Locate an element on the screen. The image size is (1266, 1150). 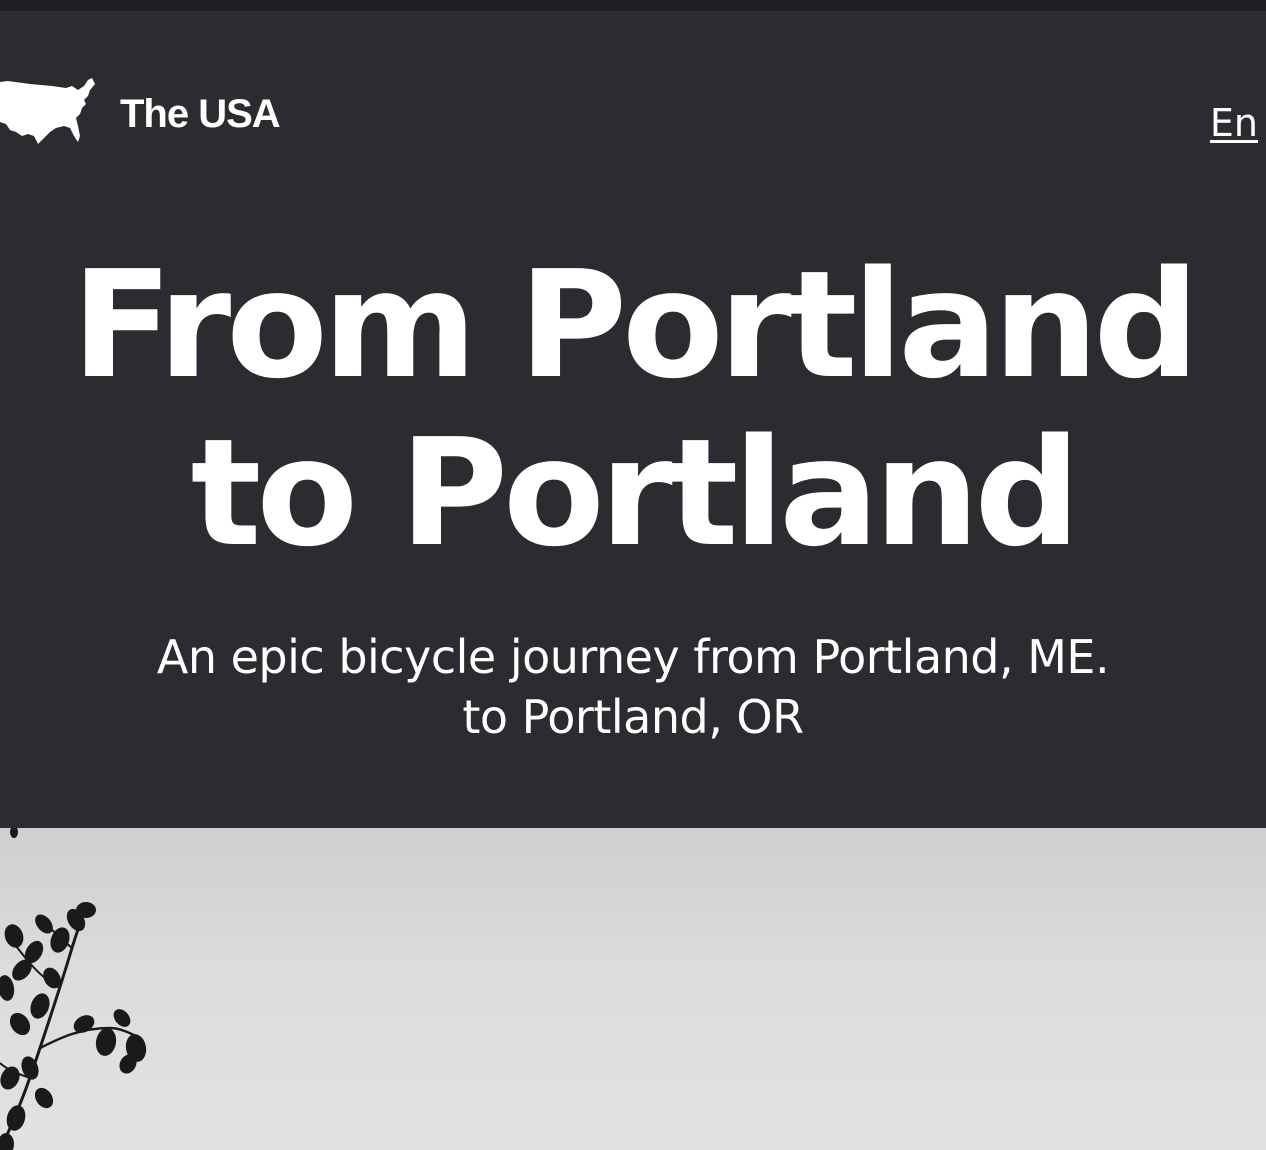
title-line-1: From Portland is located at coordinates (635, 325).